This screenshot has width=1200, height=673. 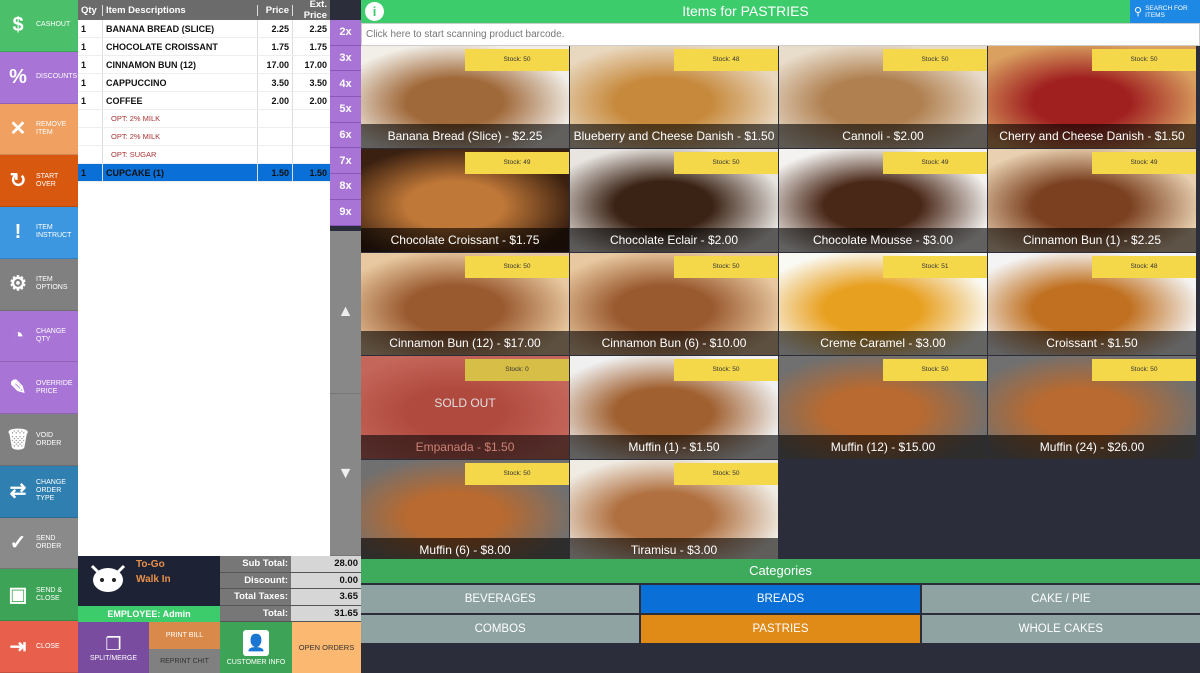 I want to click on order-row: 1 CHOCOLATE CROISSANT 1.75 1.75, so click(x=204, y=47).